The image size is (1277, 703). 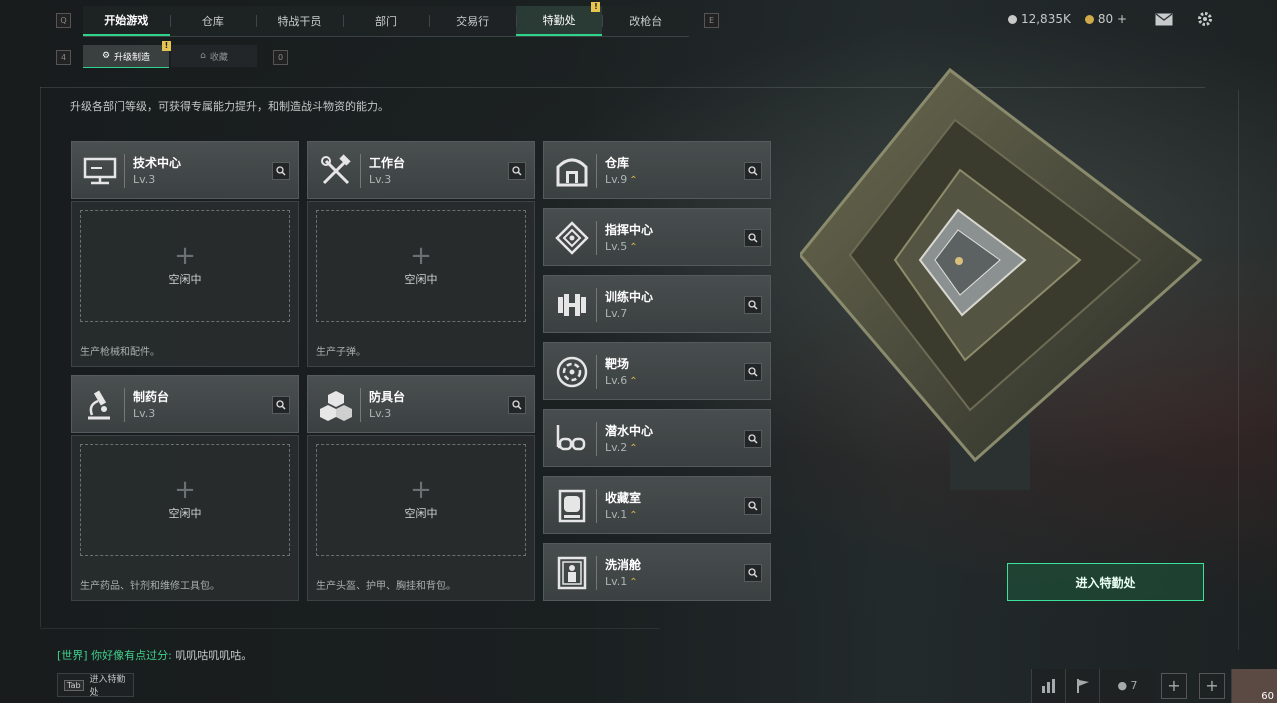 What do you see at coordinates (657, 304) in the screenshot?
I see `facility-card-training-center: 训练中心 Lv.7` at bounding box center [657, 304].